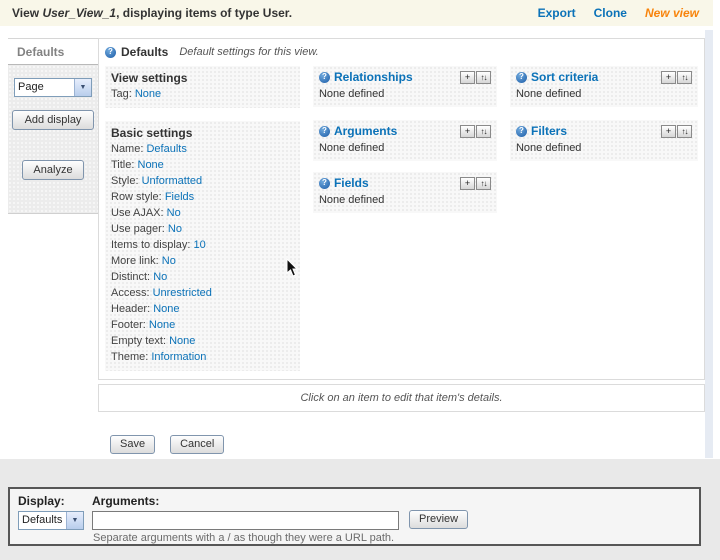  Describe the element at coordinates (549, 131) in the screenshot. I see `filters-title-link: Filters` at that location.